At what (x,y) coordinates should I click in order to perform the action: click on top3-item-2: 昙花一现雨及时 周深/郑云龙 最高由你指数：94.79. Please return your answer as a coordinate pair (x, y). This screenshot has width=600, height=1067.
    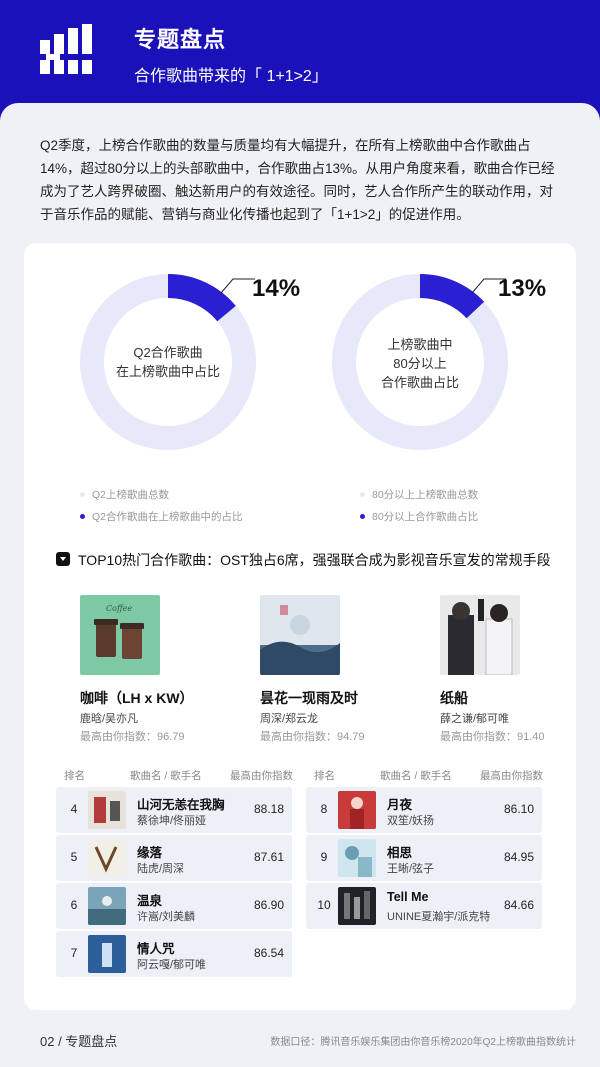
    Looking at the image, I should click on (340, 669).